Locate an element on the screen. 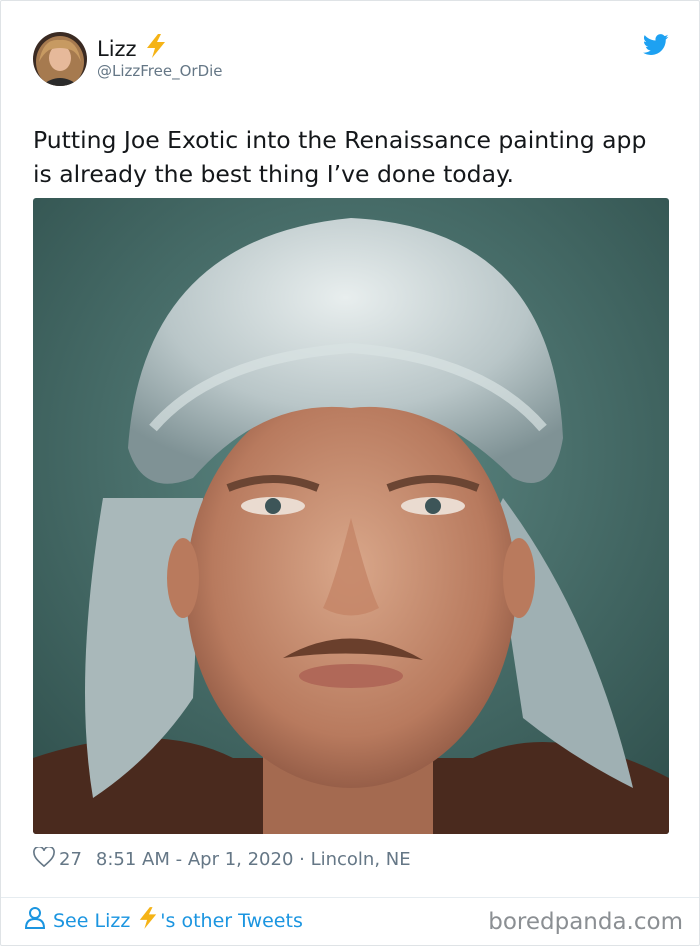 This screenshot has height=946, width=700. tweet-meta: 27 8:51 AM - Apr 1, 2020 · Lincoln, NE is located at coordinates (222, 858).